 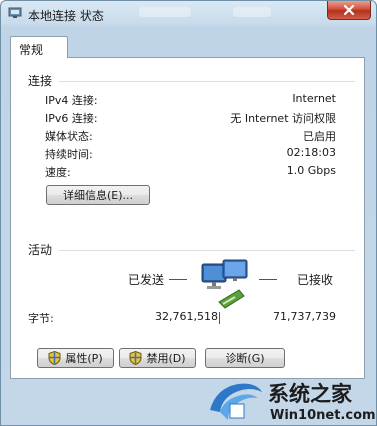 What do you see at coordinates (310, 394) in the screenshot?
I see `watermark-brand: 系统之家` at bounding box center [310, 394].